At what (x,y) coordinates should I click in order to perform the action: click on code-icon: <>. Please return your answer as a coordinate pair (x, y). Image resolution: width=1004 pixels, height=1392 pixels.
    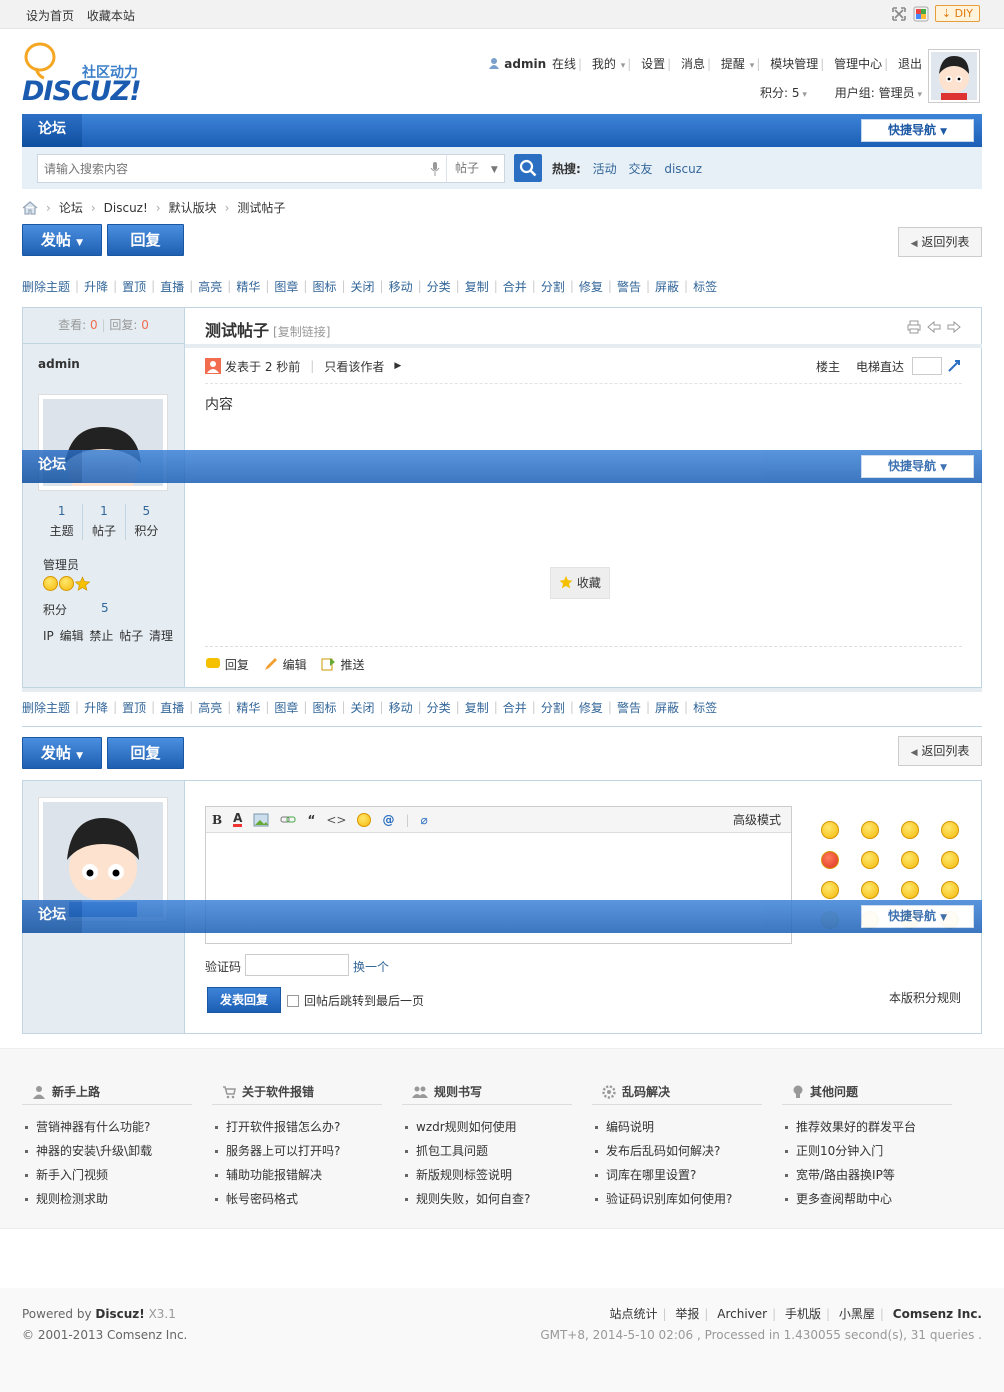
    Looking at the image, I should click on (336, 820).